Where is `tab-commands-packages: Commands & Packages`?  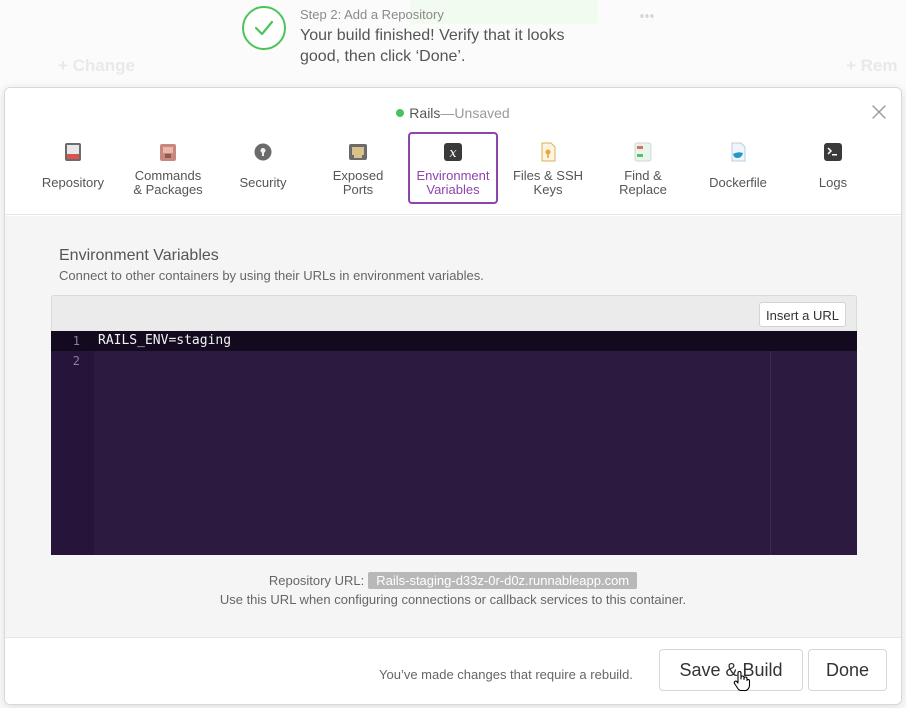 tab-commands-packages: Commands & Packages is located at coordinates (168, 168).